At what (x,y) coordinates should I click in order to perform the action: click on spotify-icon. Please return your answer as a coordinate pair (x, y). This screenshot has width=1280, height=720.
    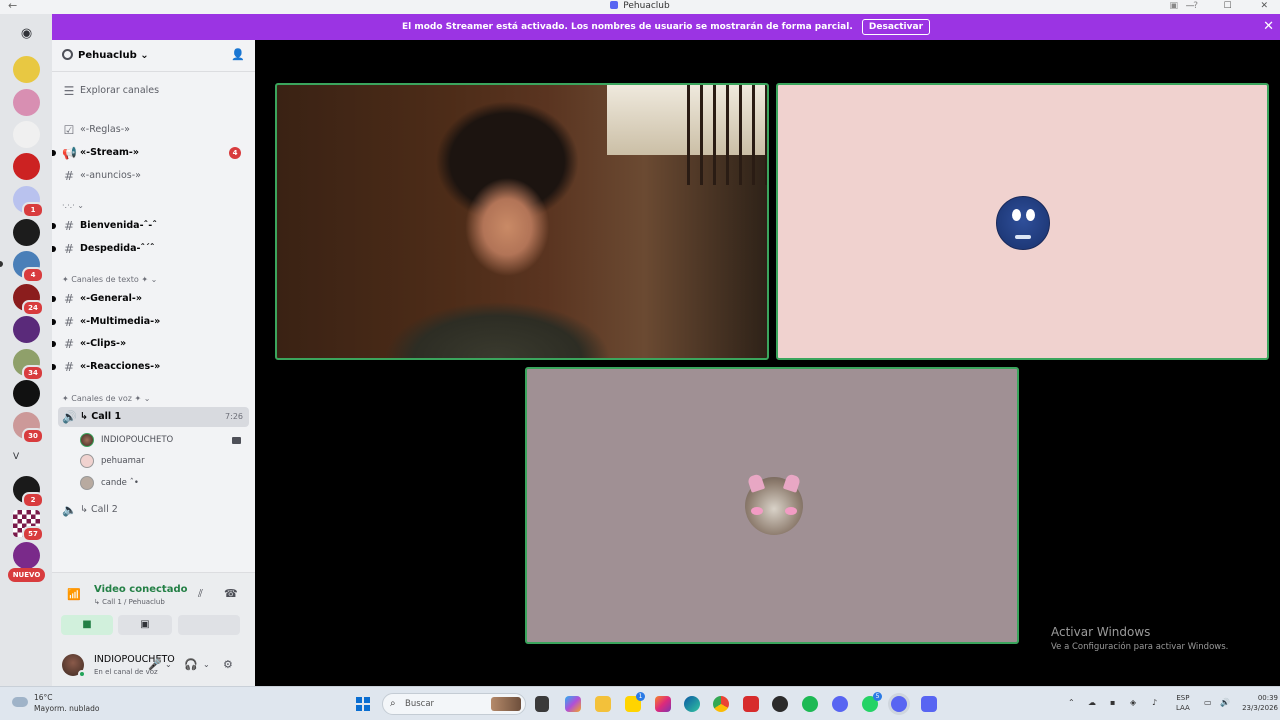
    Looking at the image, I should click on (810, 704).